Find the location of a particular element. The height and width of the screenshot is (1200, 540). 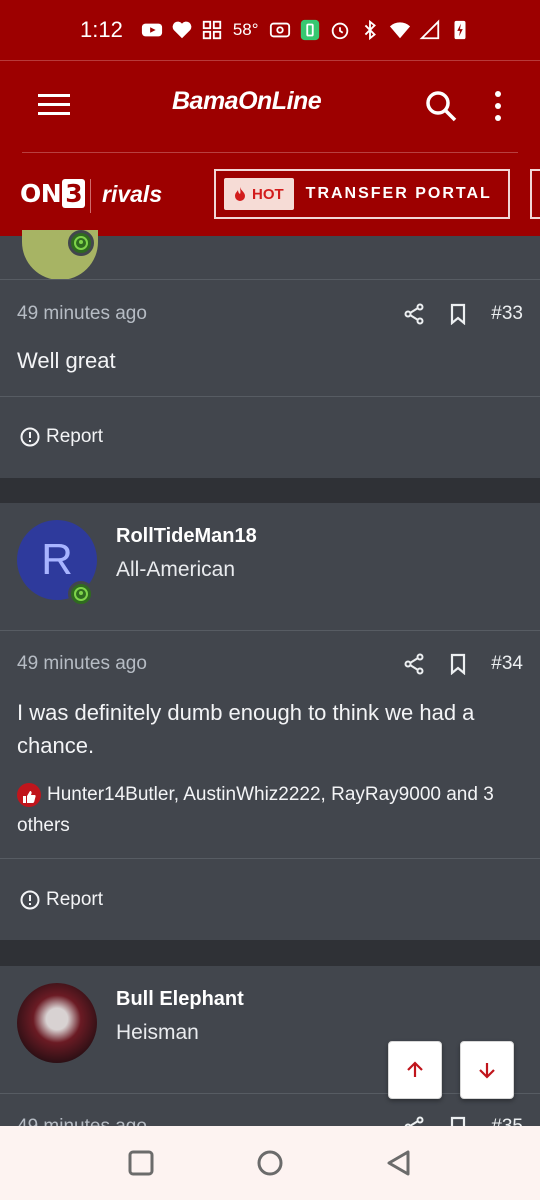

status-time: 1:12 is located at coordinates (101, 29).